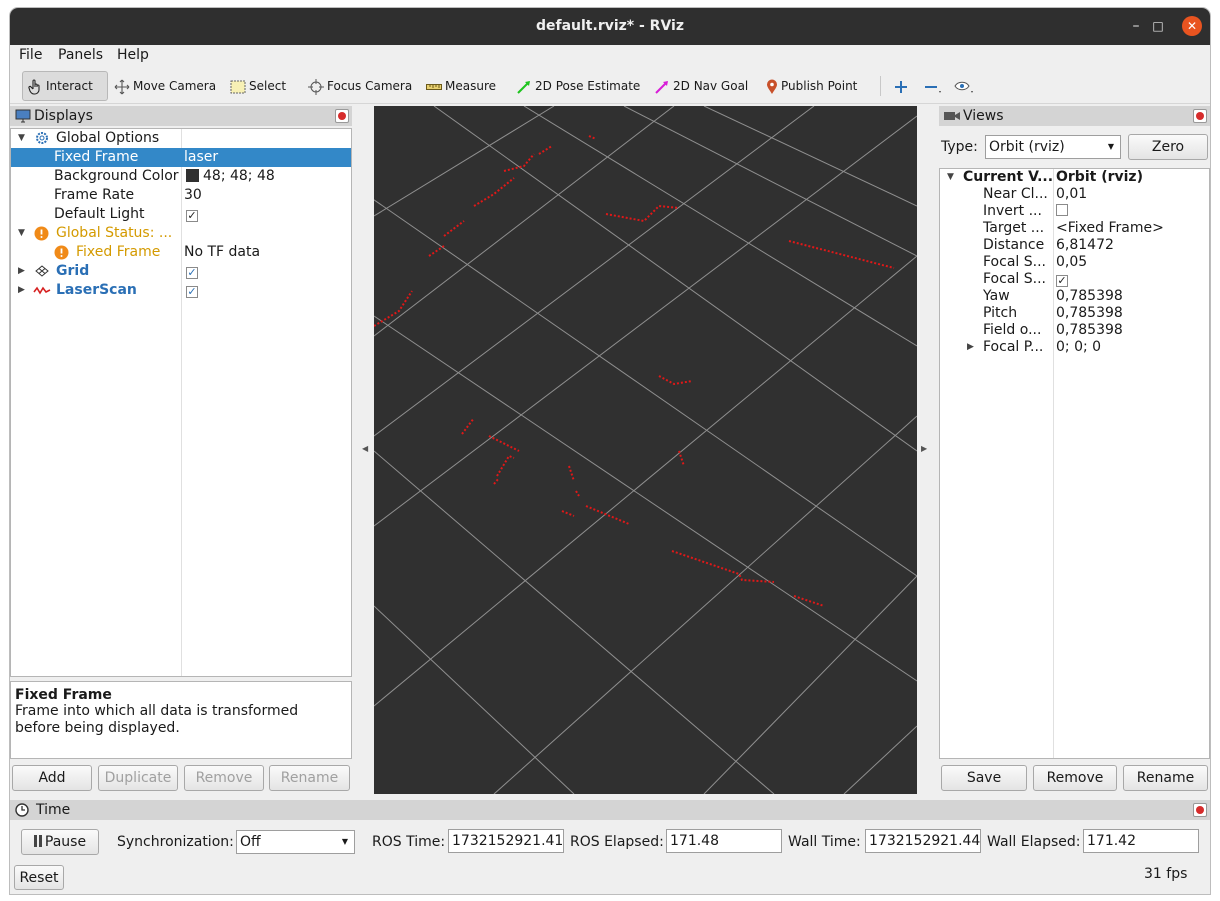 This screenshot has height=901, width=1220. Describe the element at coordinates (61, 252) in the screenshot. I see `warning-icon` at that location.